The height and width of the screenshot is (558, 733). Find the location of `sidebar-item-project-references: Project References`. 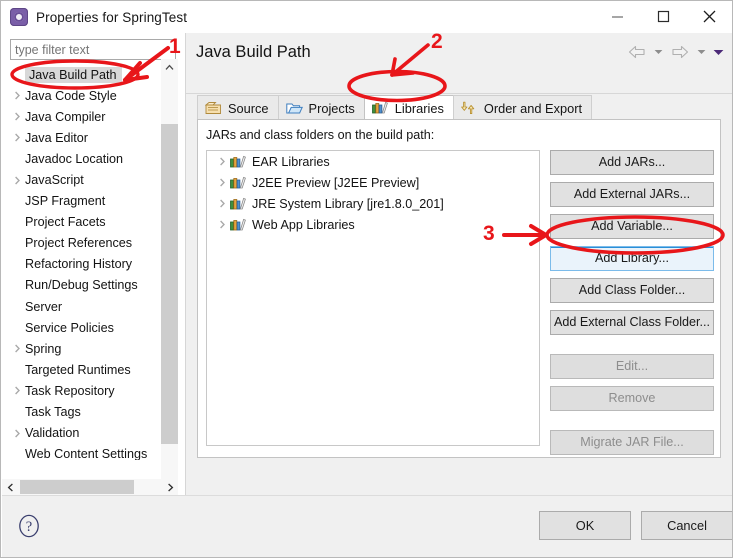

sidebar-item-project-references: Project References is located at coordinates (90, 243).